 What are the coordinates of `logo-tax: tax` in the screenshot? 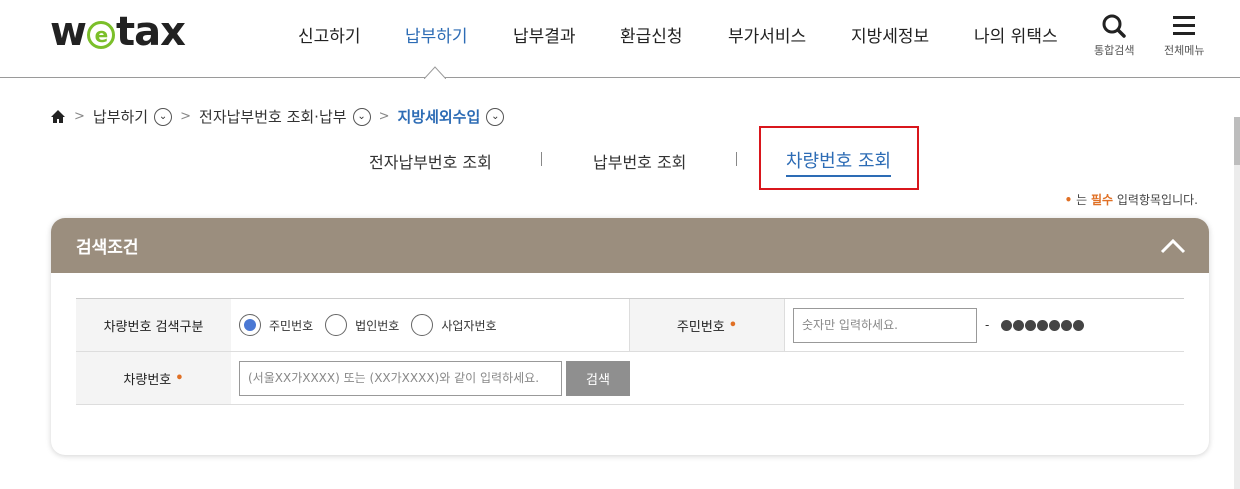 It's located at (150, 32).